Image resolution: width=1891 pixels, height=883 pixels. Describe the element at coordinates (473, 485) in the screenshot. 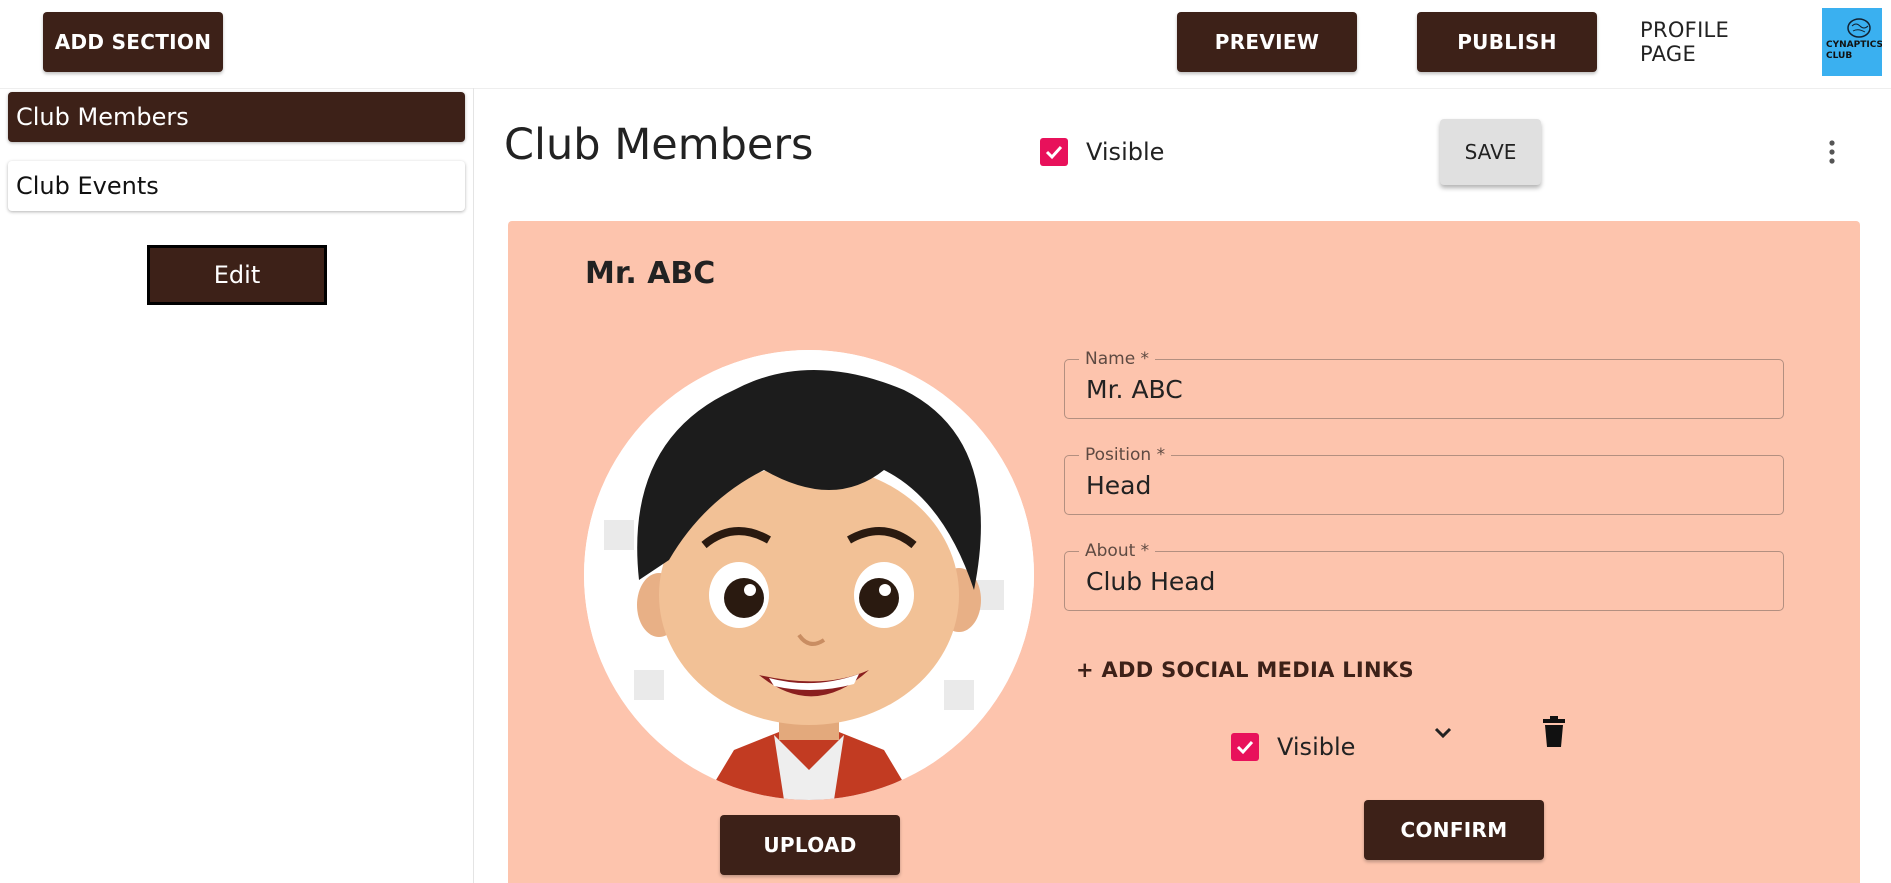

I see `sidebar-divider` at that location.